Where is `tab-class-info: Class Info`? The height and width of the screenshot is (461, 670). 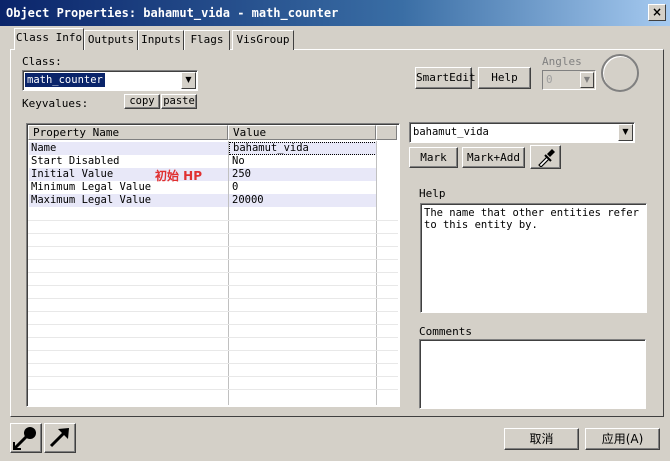
tab-class-info: Class Info is located at coordinates (49, 39).